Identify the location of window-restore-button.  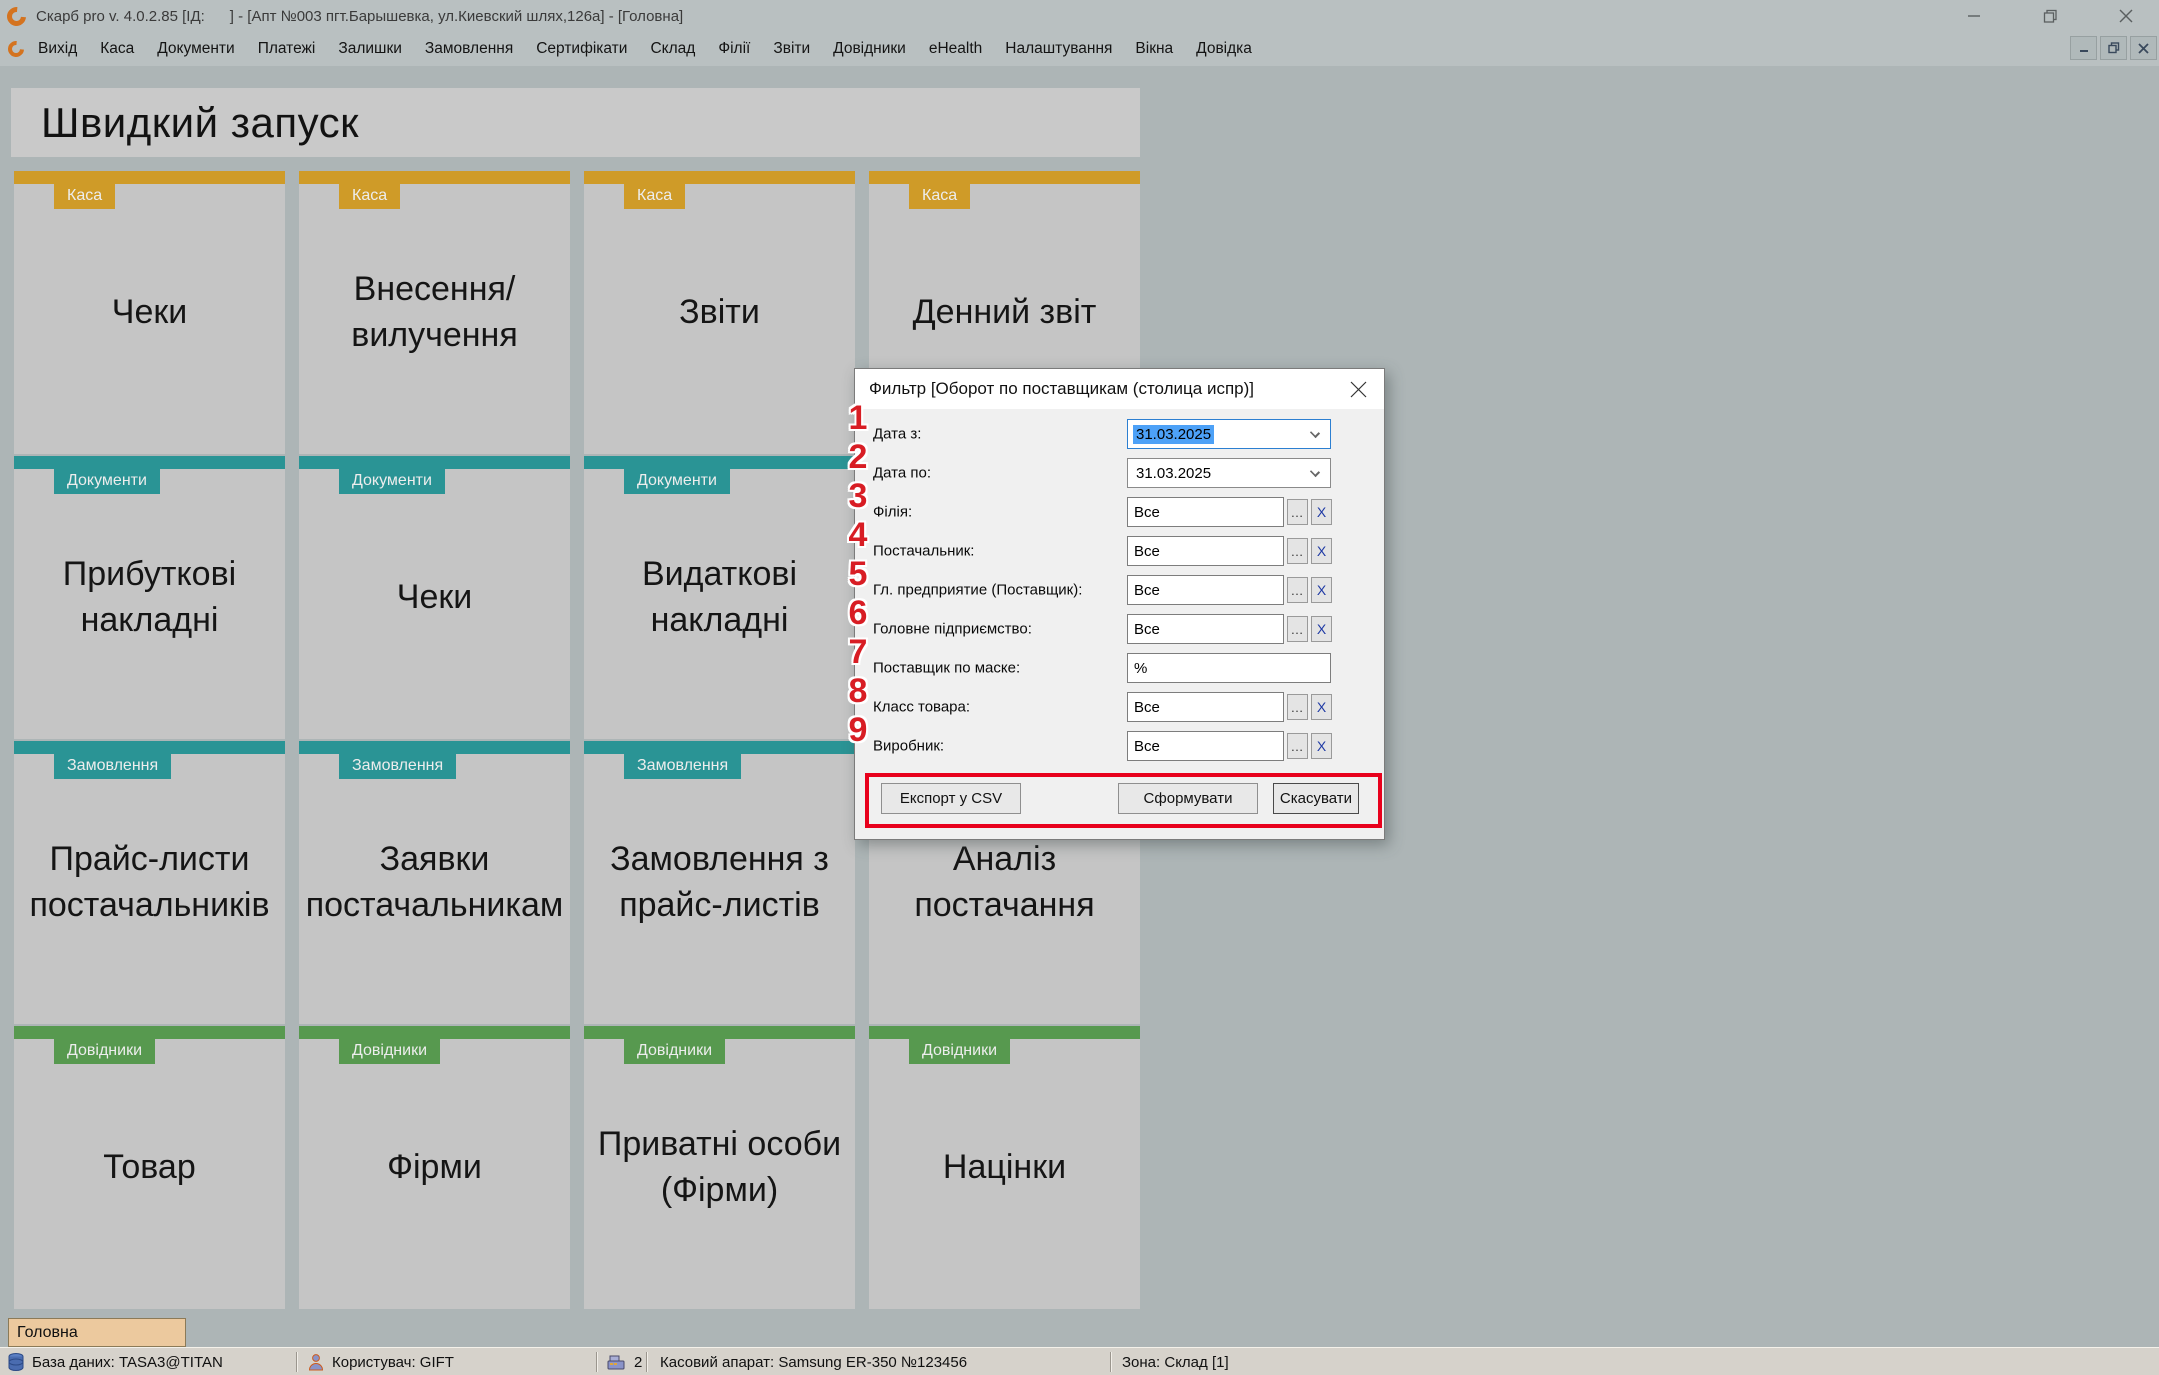
(2050, 16).